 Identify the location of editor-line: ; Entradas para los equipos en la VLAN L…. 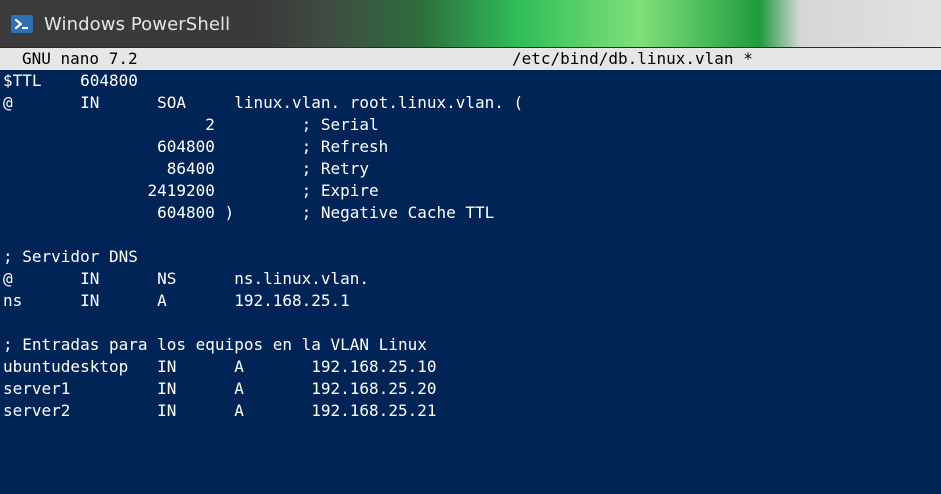
(215, 345).